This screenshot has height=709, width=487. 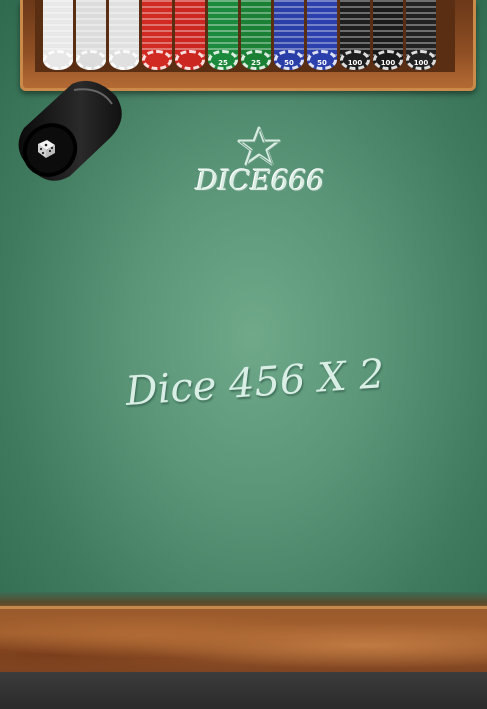 I want to click on game-logo: DICE666, so click(x=260, y=166).